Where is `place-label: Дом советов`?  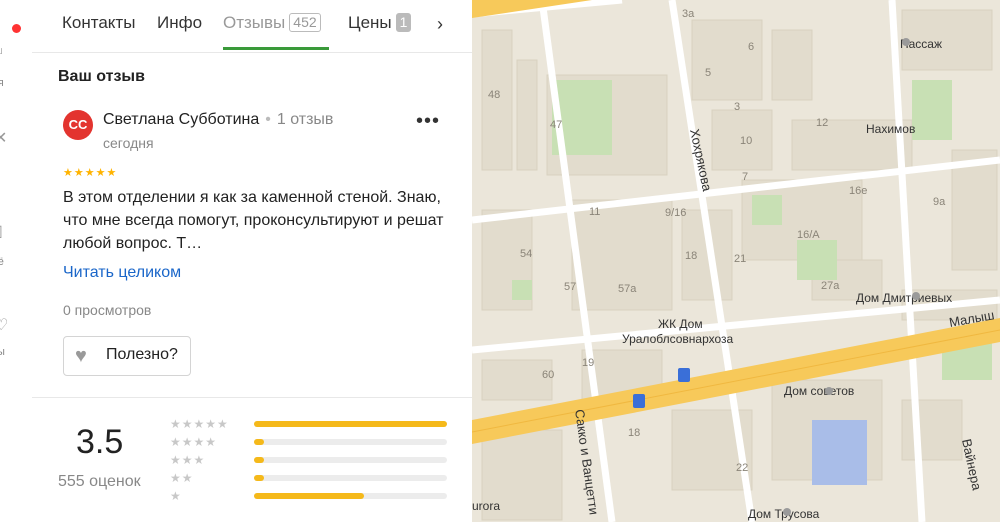
place-label: Дом советов is located at coordinates (819, 391).